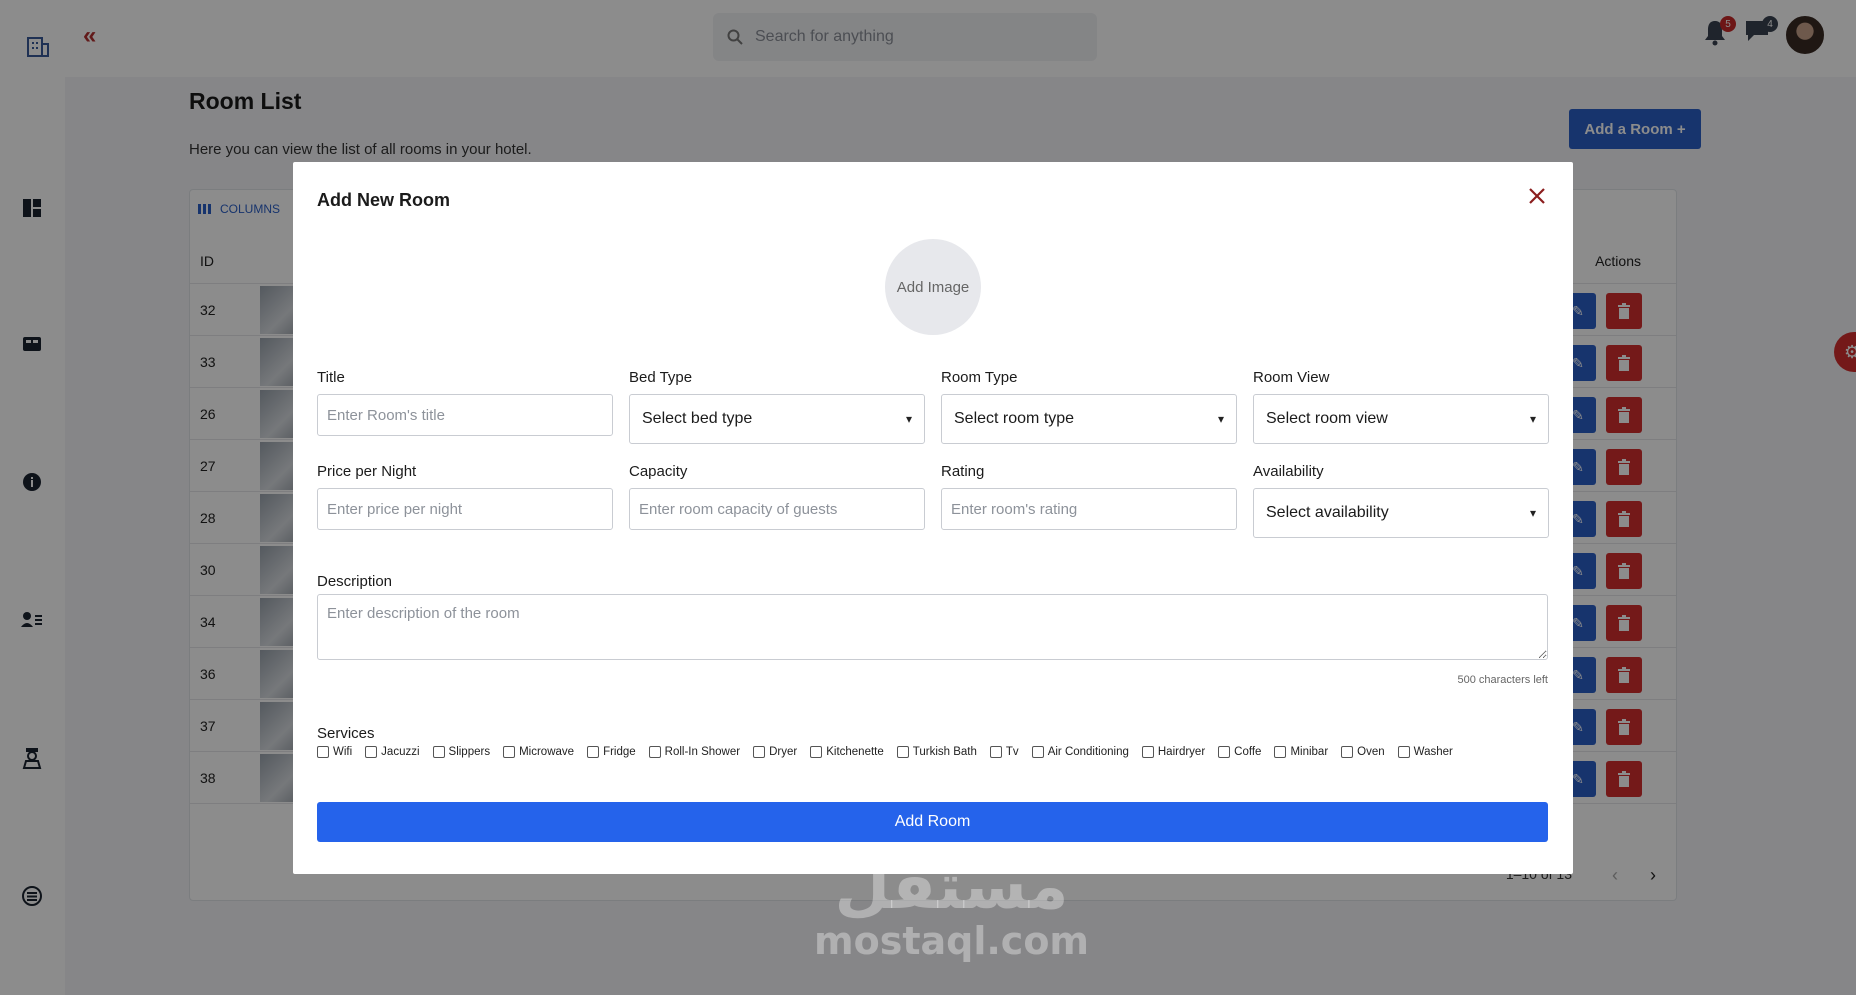  What do you see at coordinates (963, 471) in the screenshot?
I see `rating-label: Rating` at bounding box center [963, 471].